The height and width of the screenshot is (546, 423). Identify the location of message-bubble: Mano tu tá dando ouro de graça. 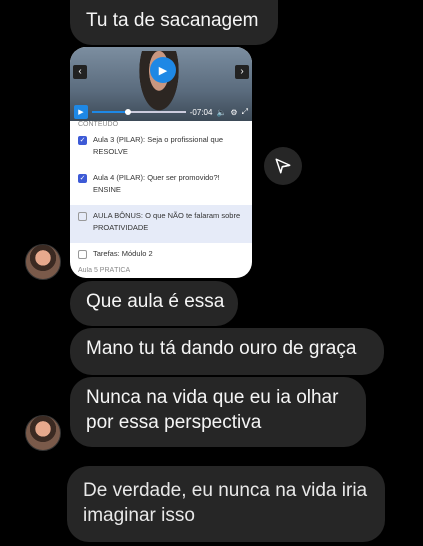
(227, 351).